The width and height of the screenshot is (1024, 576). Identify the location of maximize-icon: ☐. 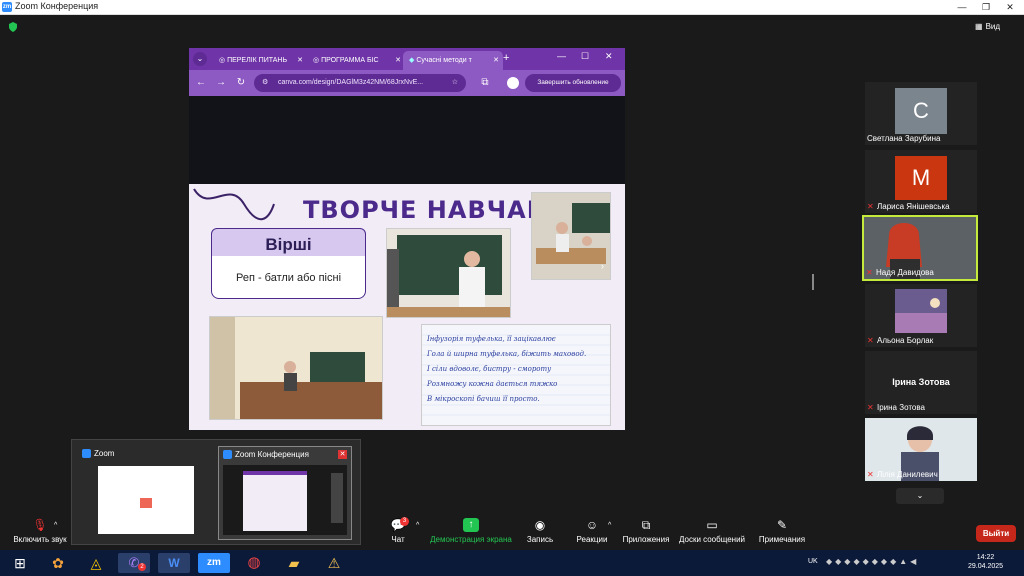
(585, 56).